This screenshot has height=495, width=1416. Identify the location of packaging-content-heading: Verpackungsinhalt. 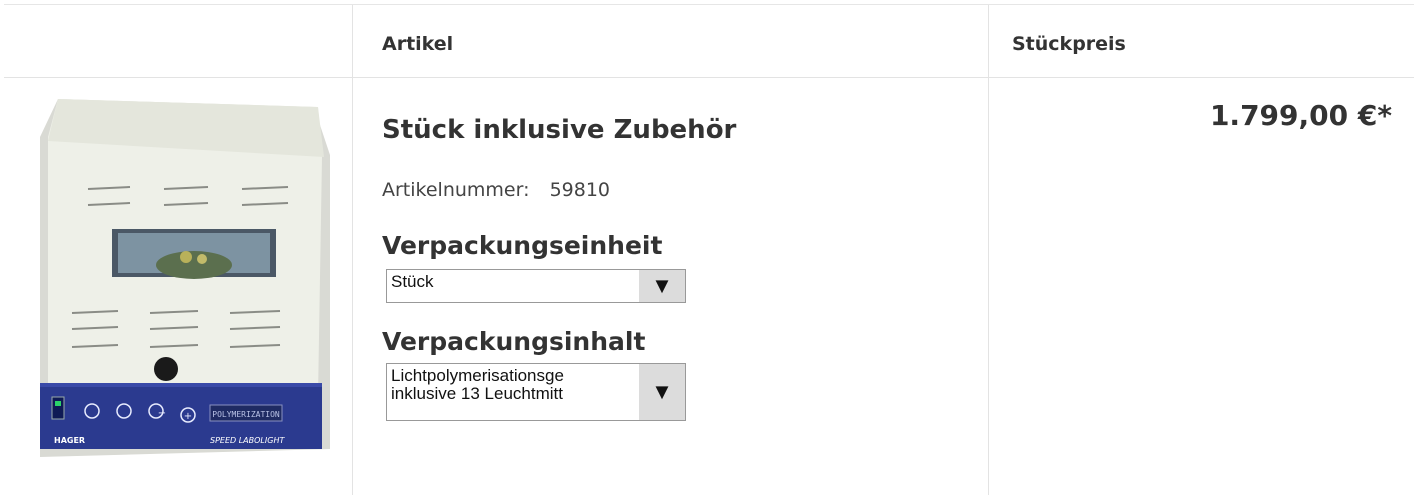
(514, 341).